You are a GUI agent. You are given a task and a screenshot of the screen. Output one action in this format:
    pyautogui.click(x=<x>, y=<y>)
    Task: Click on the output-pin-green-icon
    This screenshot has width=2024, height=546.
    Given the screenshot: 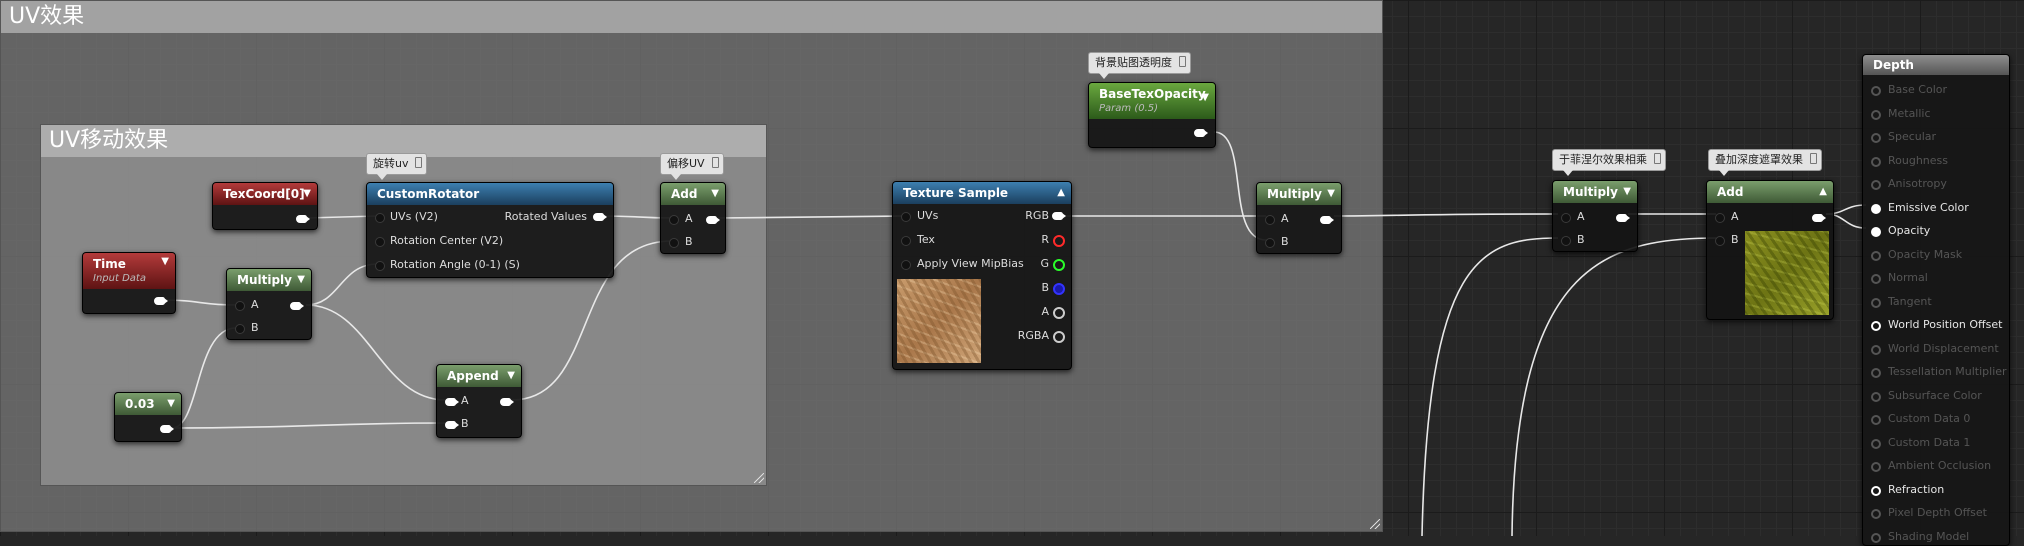 What is the action you would take?
    pyautogui.click(x=1059, y=265)
    